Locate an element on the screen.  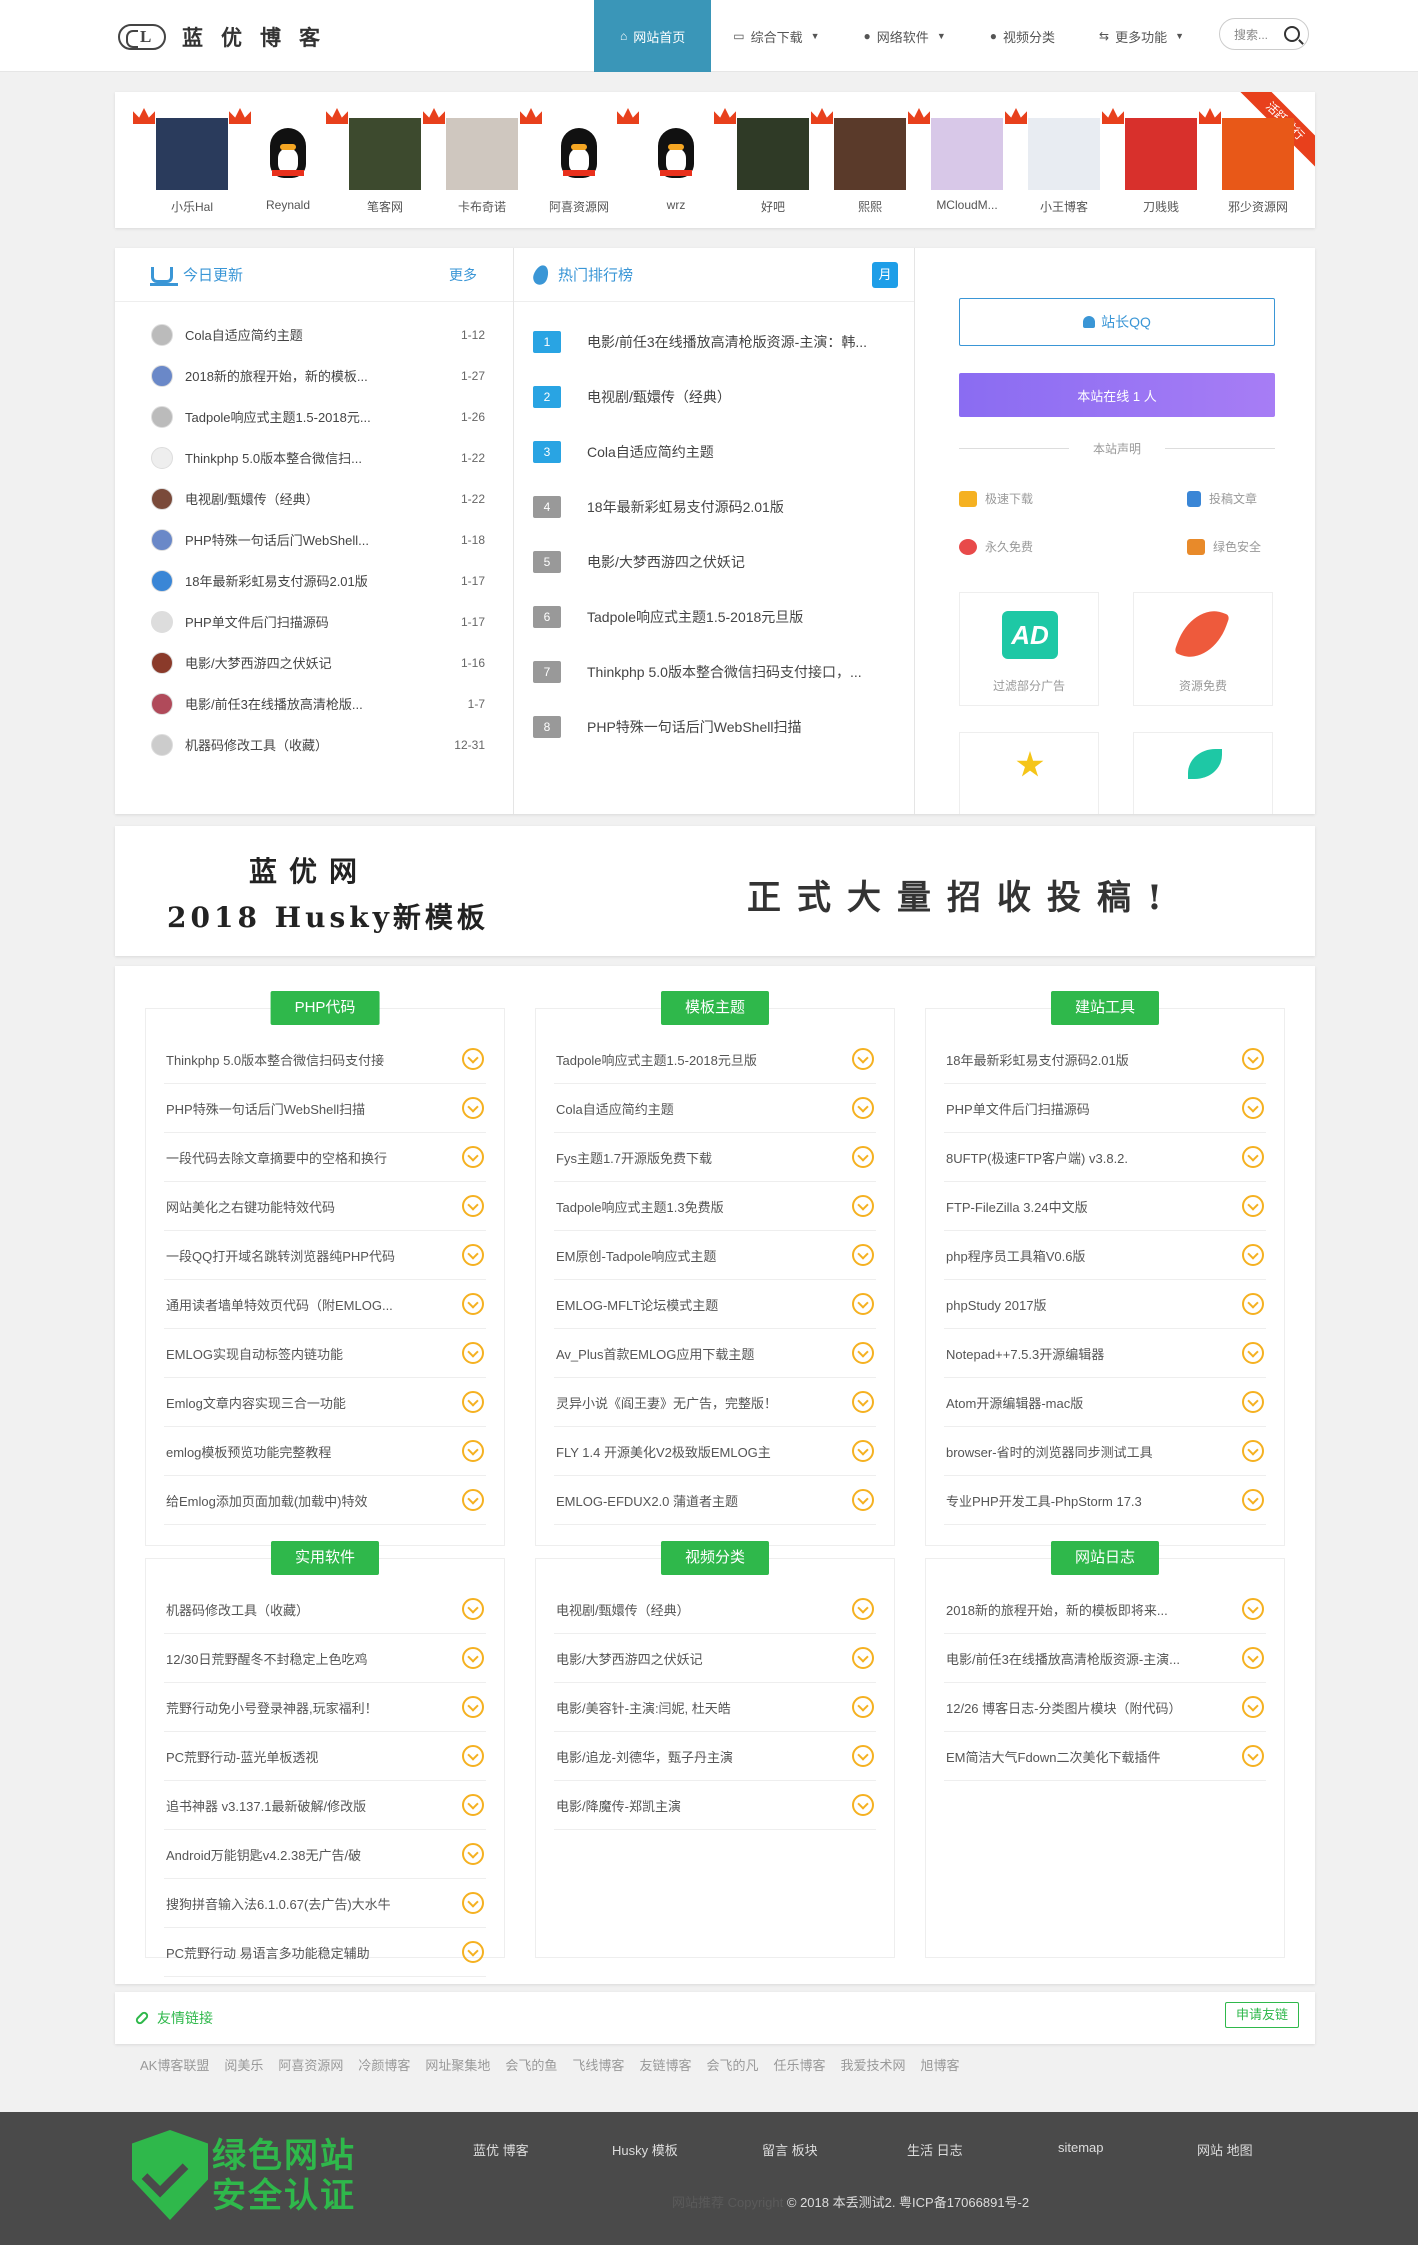
visitor-item: 笔客网 is located at coordinates (378, 161).